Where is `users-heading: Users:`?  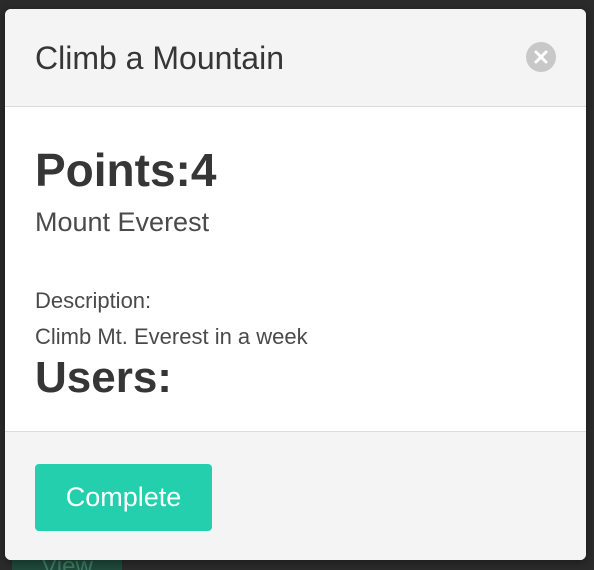 users-heading: Users: is located at coordinates (103, 377).